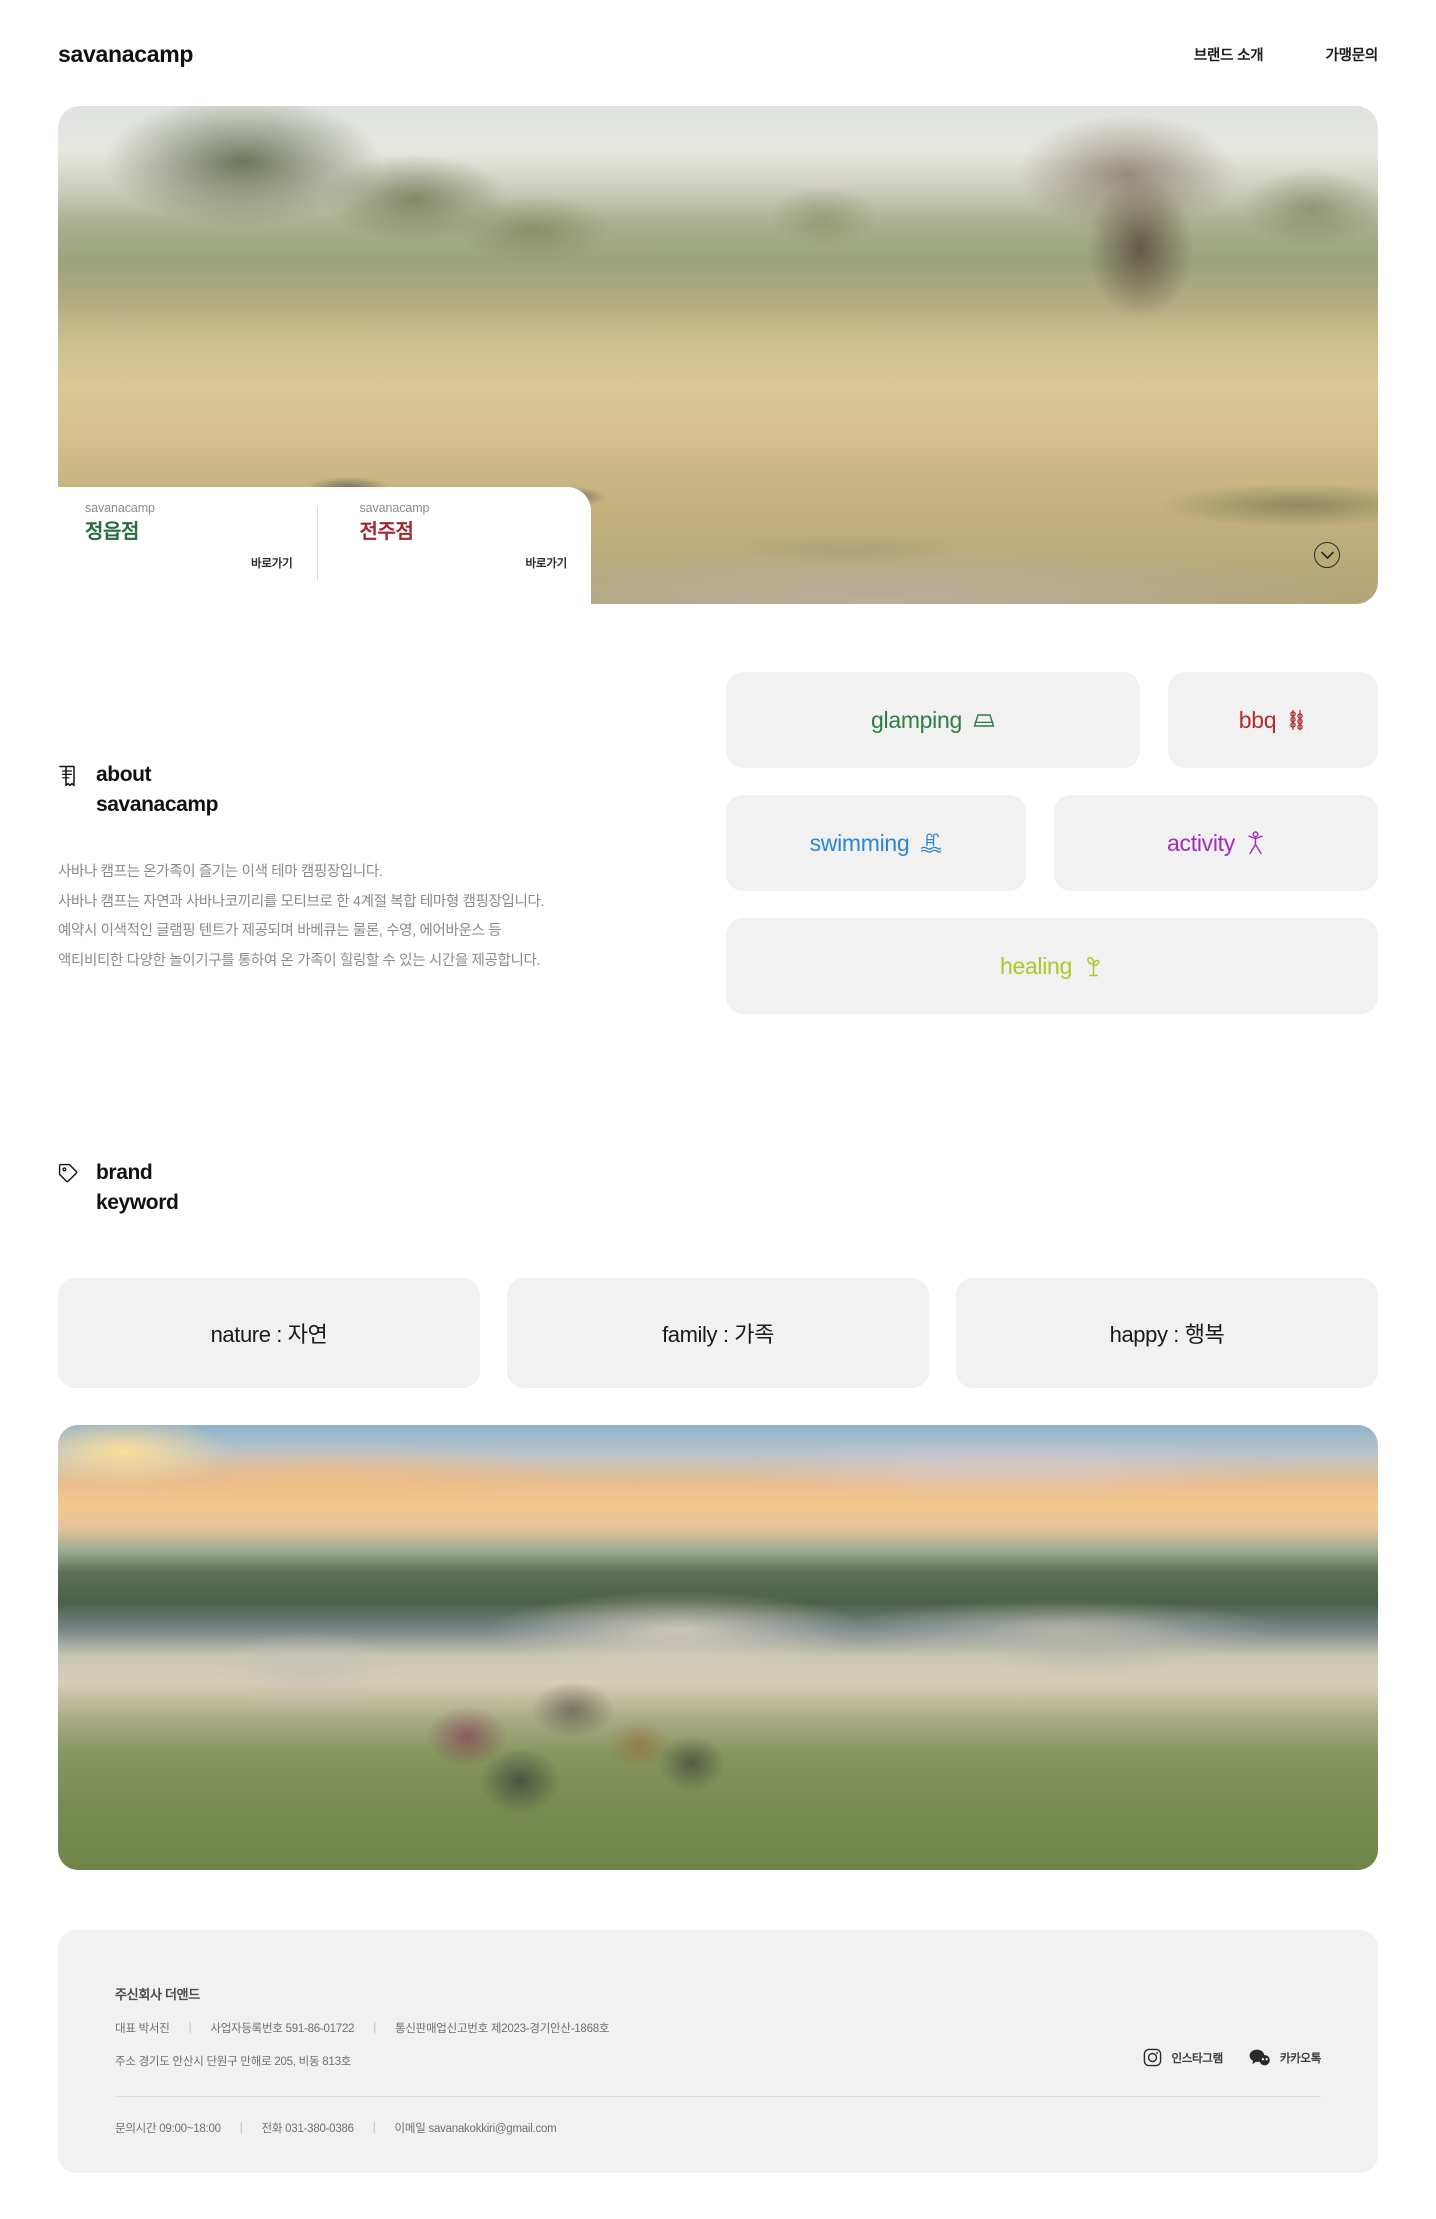  Describe the element at coordinates (68, 777) in the screenshot. I see `document-icon` at that location.